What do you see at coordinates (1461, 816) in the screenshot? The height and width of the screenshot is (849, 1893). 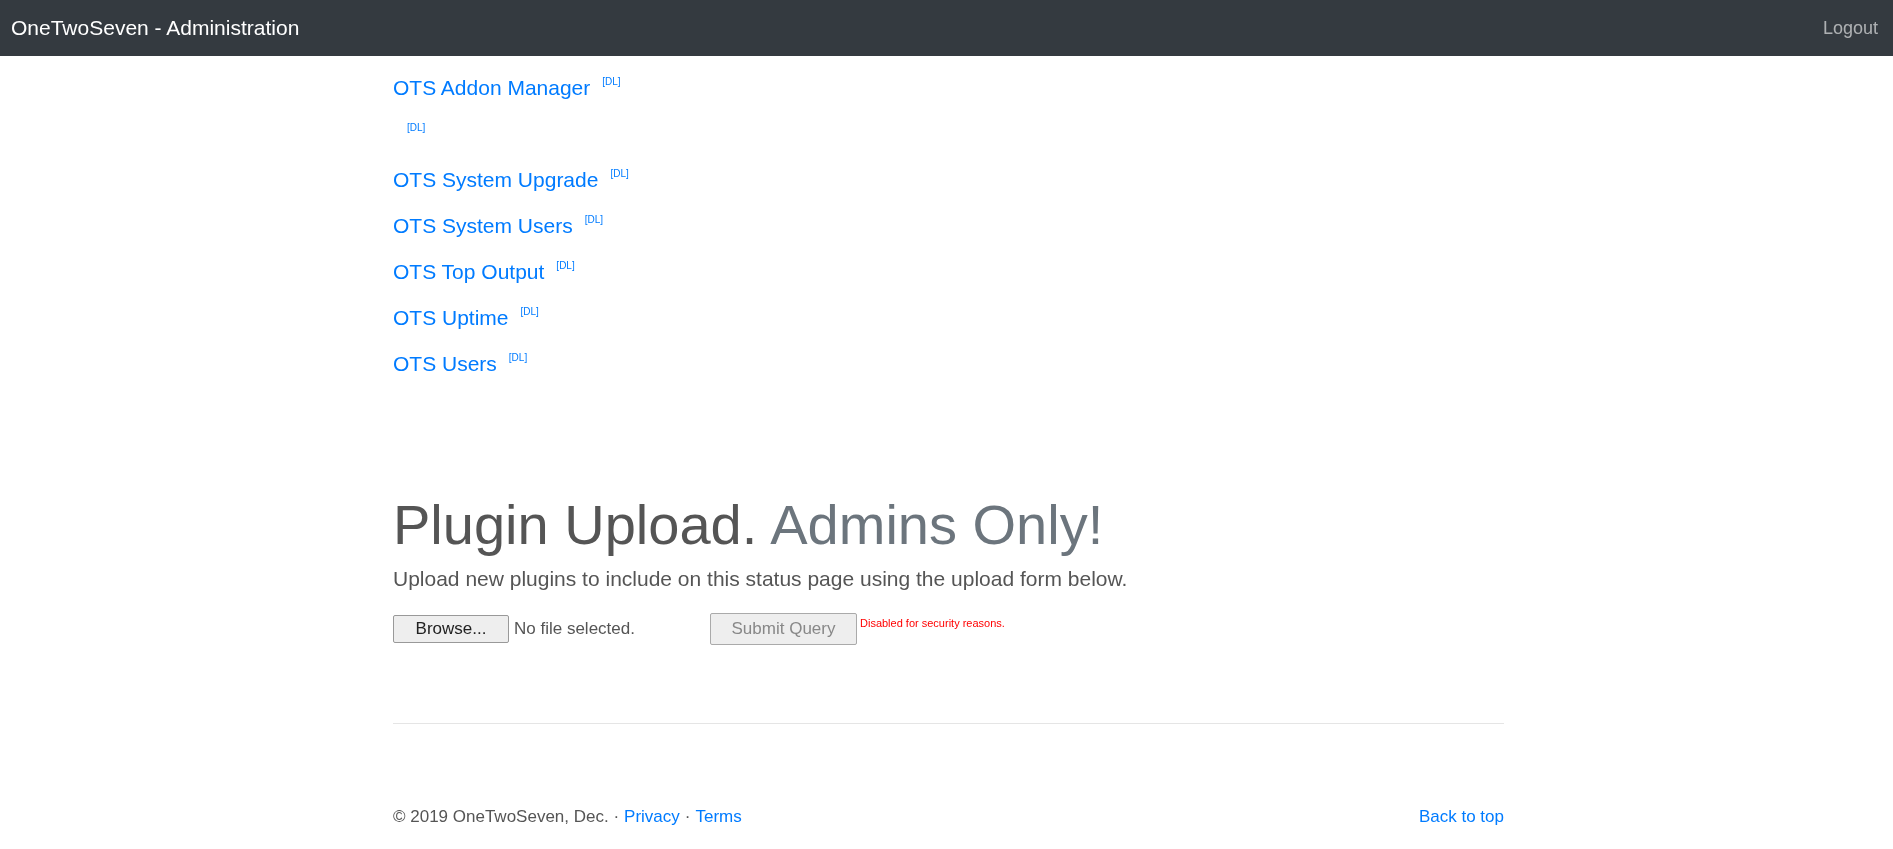 I see `back-to-top-link: Back to top` at bounding box center [1461, 816].